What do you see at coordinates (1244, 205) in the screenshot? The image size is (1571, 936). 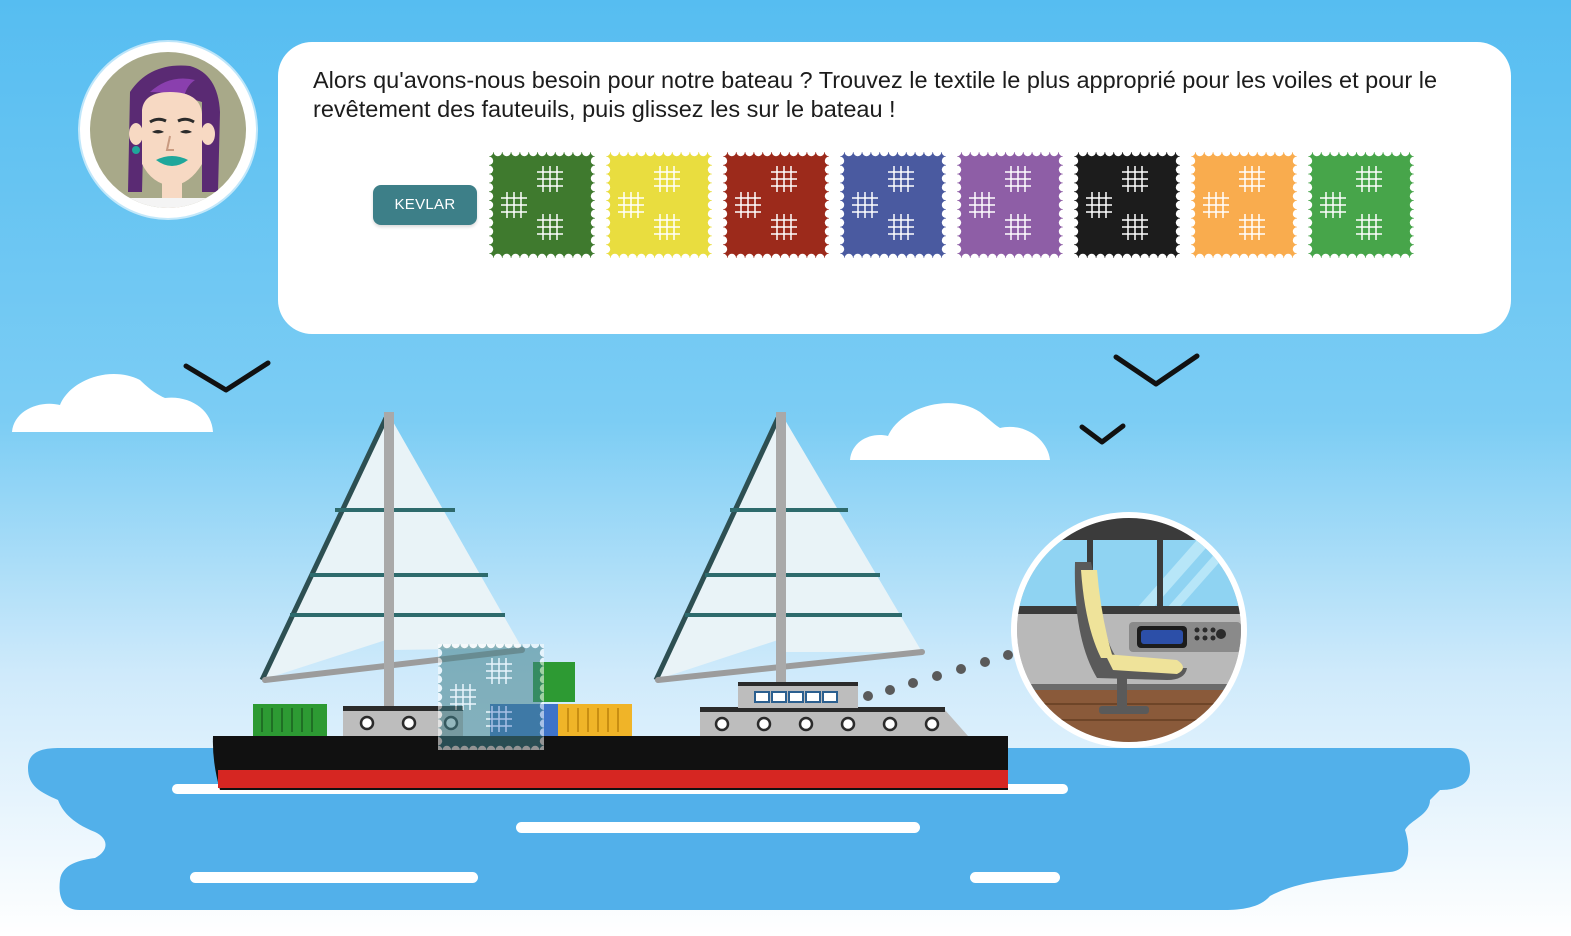 I see `orange-textile-swatch` at bounding box center [1244, 205].